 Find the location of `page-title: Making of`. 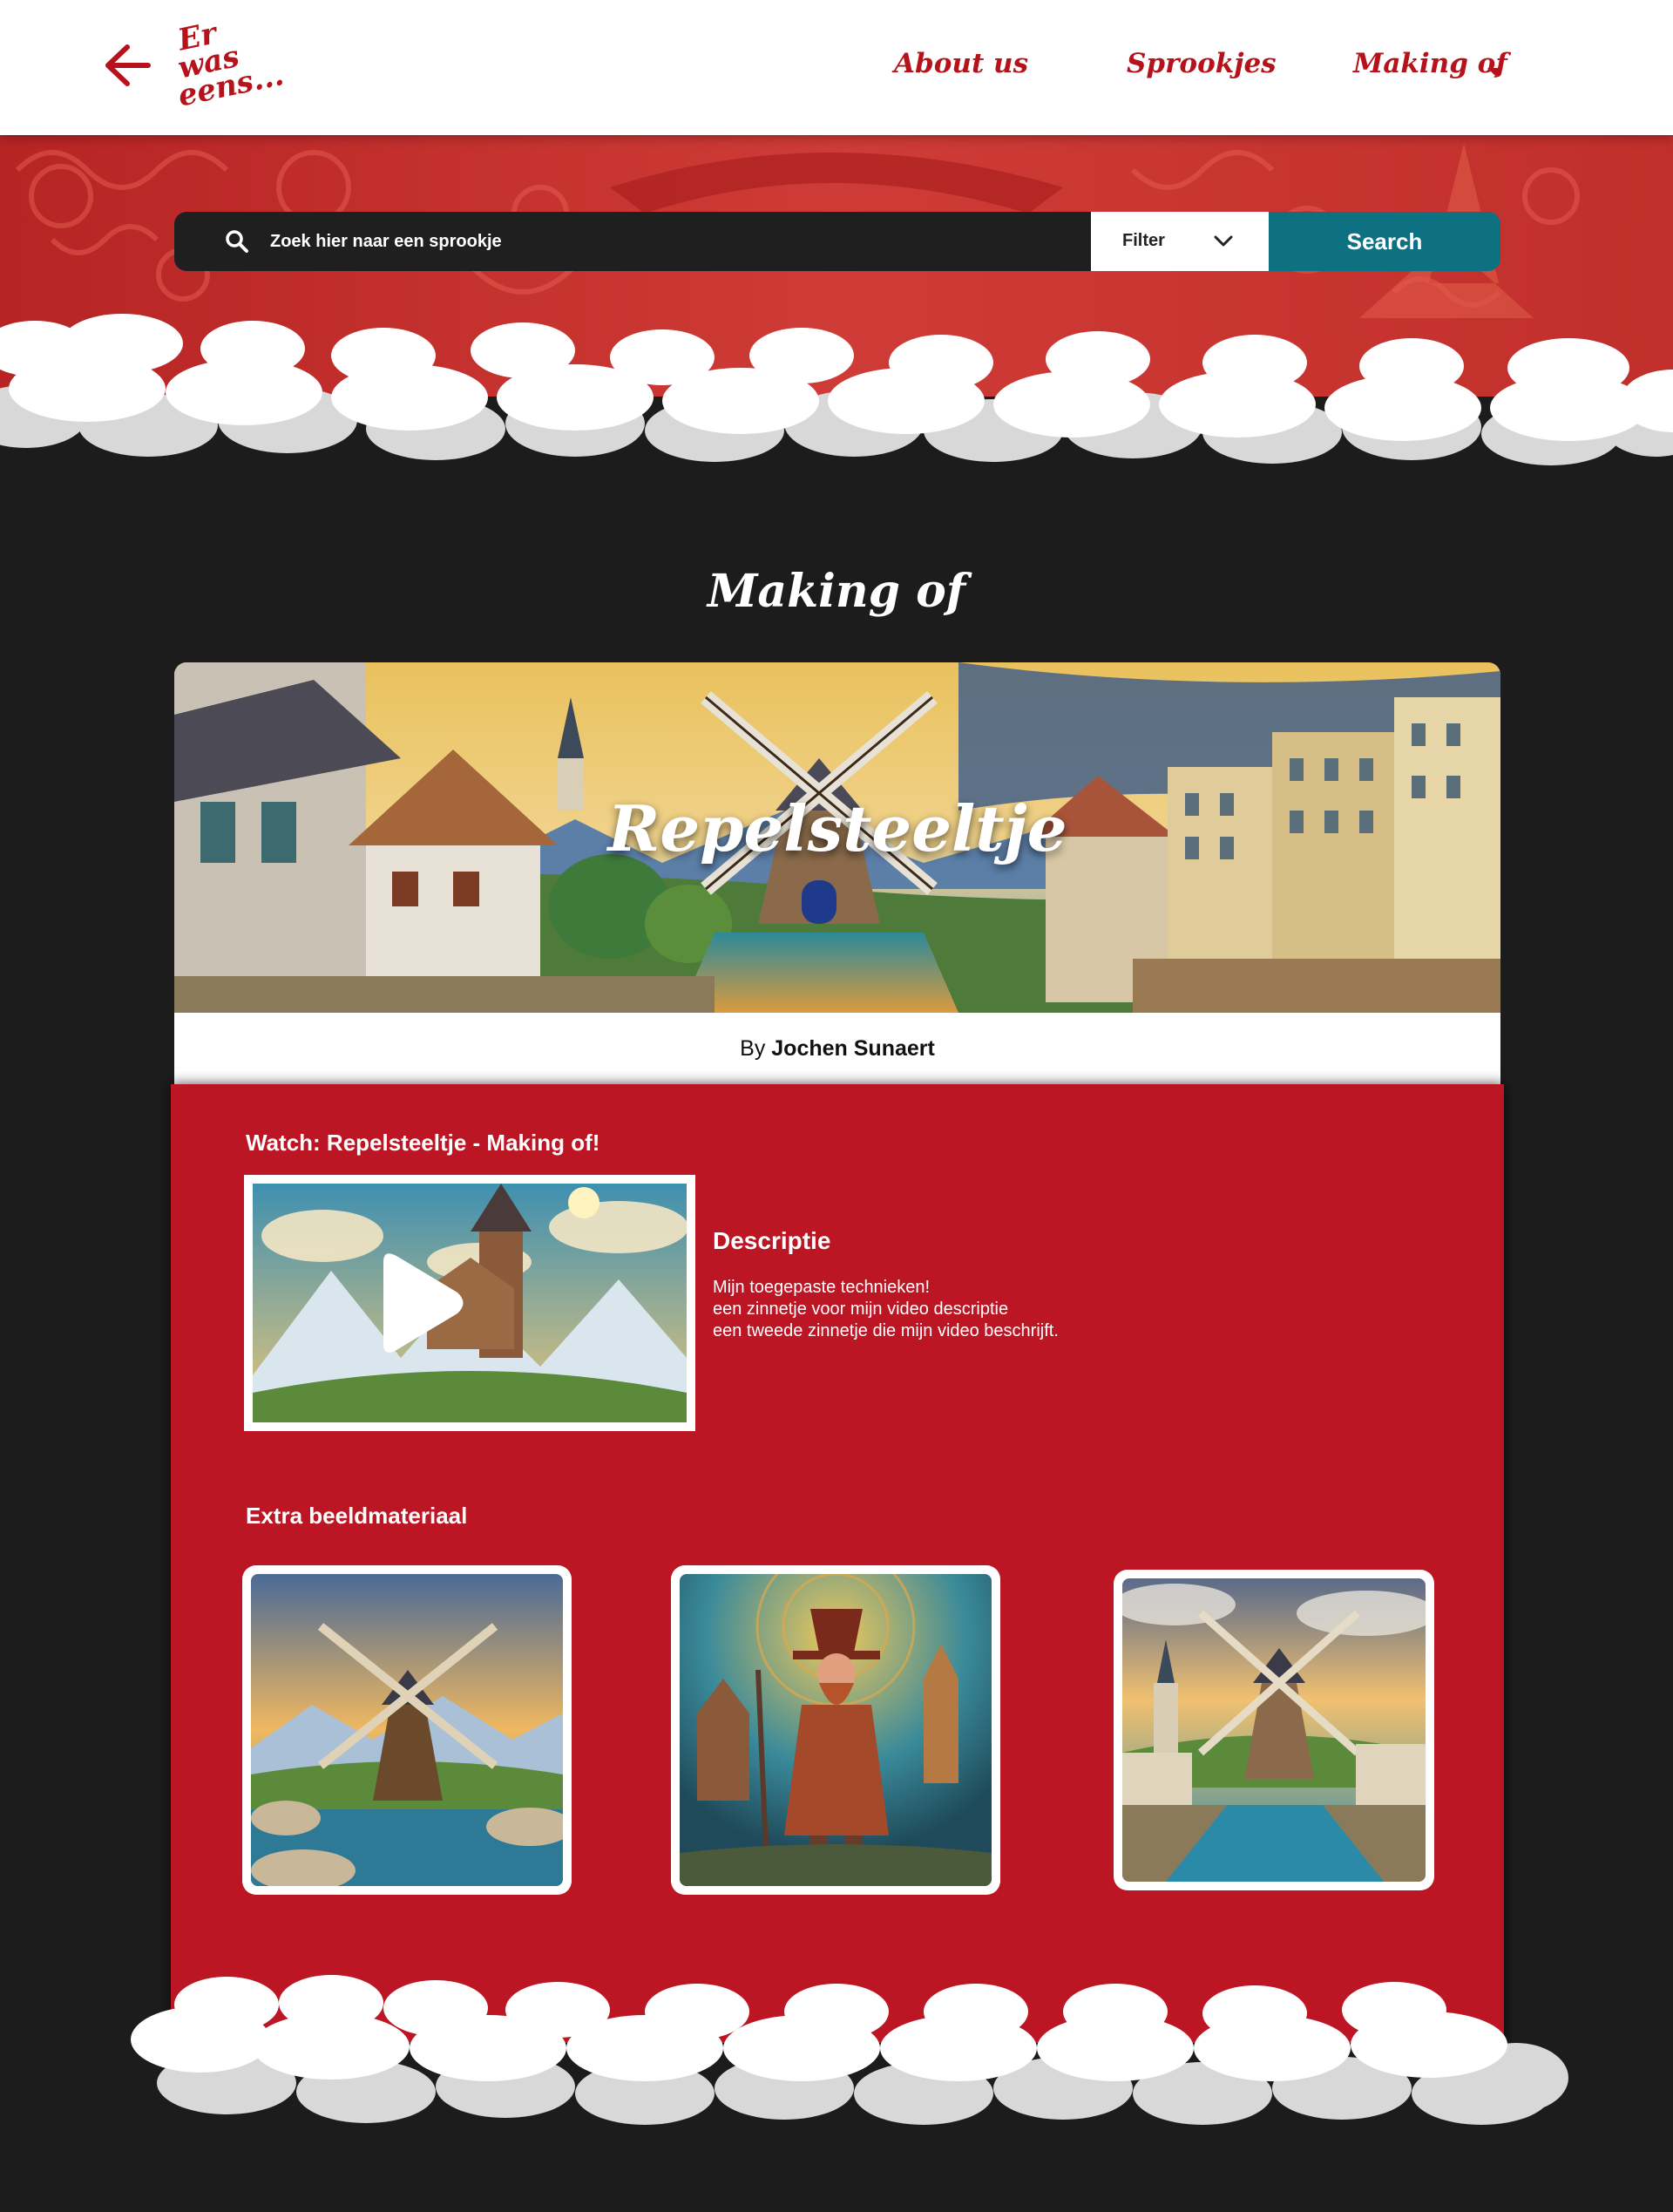

page-title: Making of is located at coordinates (836, 591).